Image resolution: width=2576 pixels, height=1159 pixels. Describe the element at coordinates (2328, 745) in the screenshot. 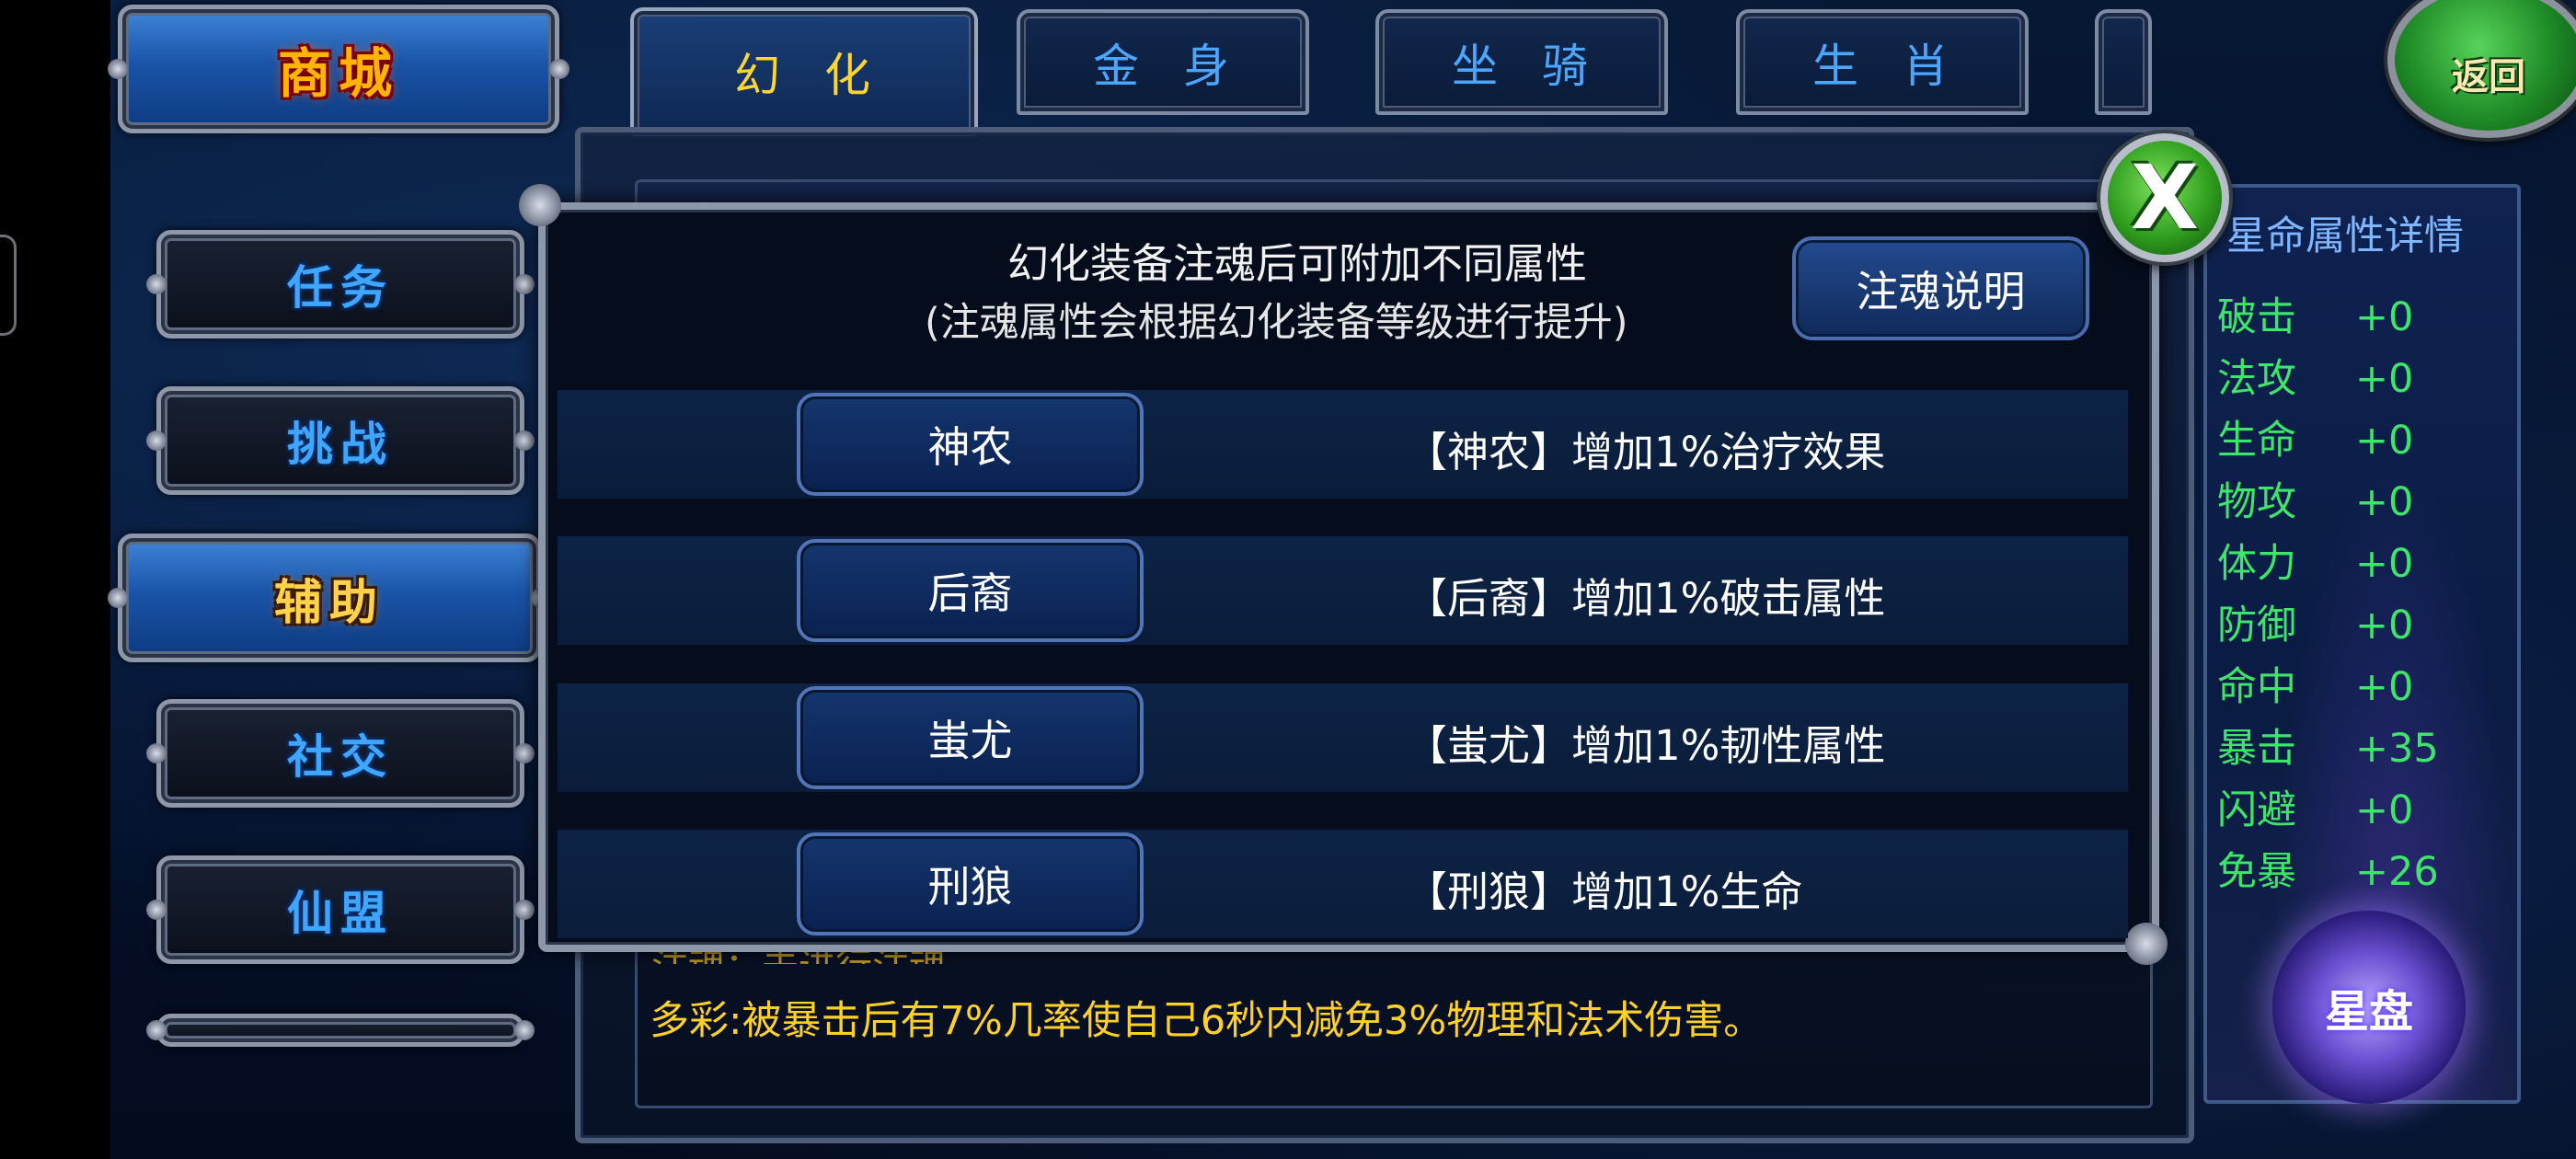

I see `attr-row: 暴击 +35` at that location.